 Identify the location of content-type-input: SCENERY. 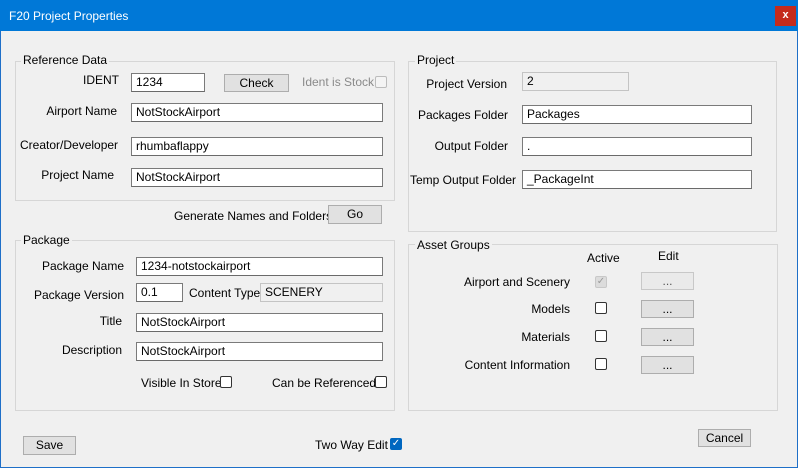
(321, 292).